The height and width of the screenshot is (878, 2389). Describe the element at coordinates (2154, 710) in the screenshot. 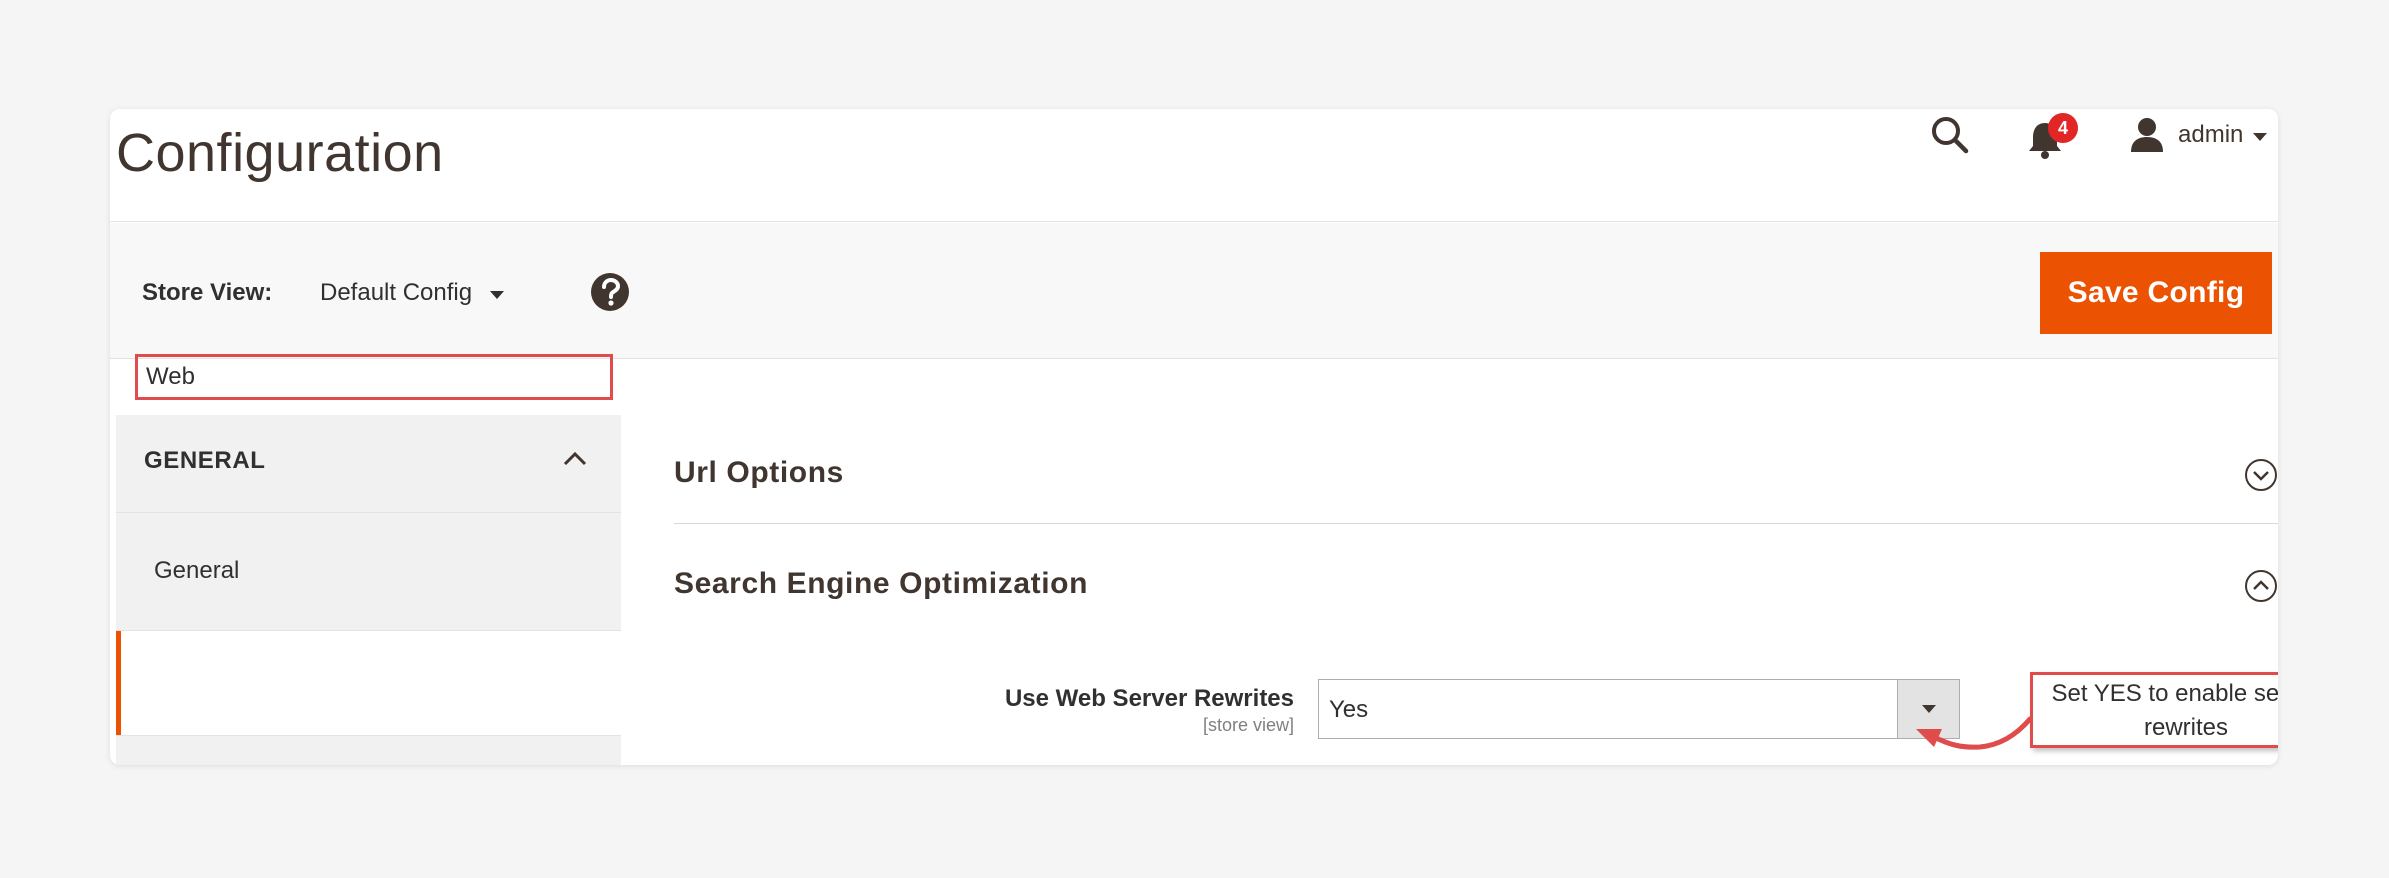

I see `annotation-callout: Set YES to enable server rewrites` at that location.